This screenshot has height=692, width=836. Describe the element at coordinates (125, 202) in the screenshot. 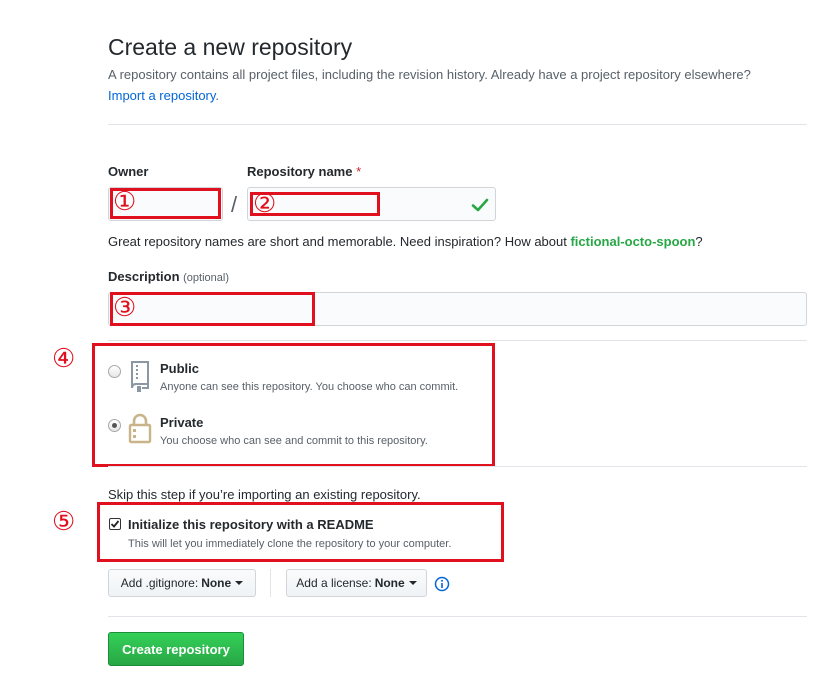

I see `annotation-number-1: ①` at that location.